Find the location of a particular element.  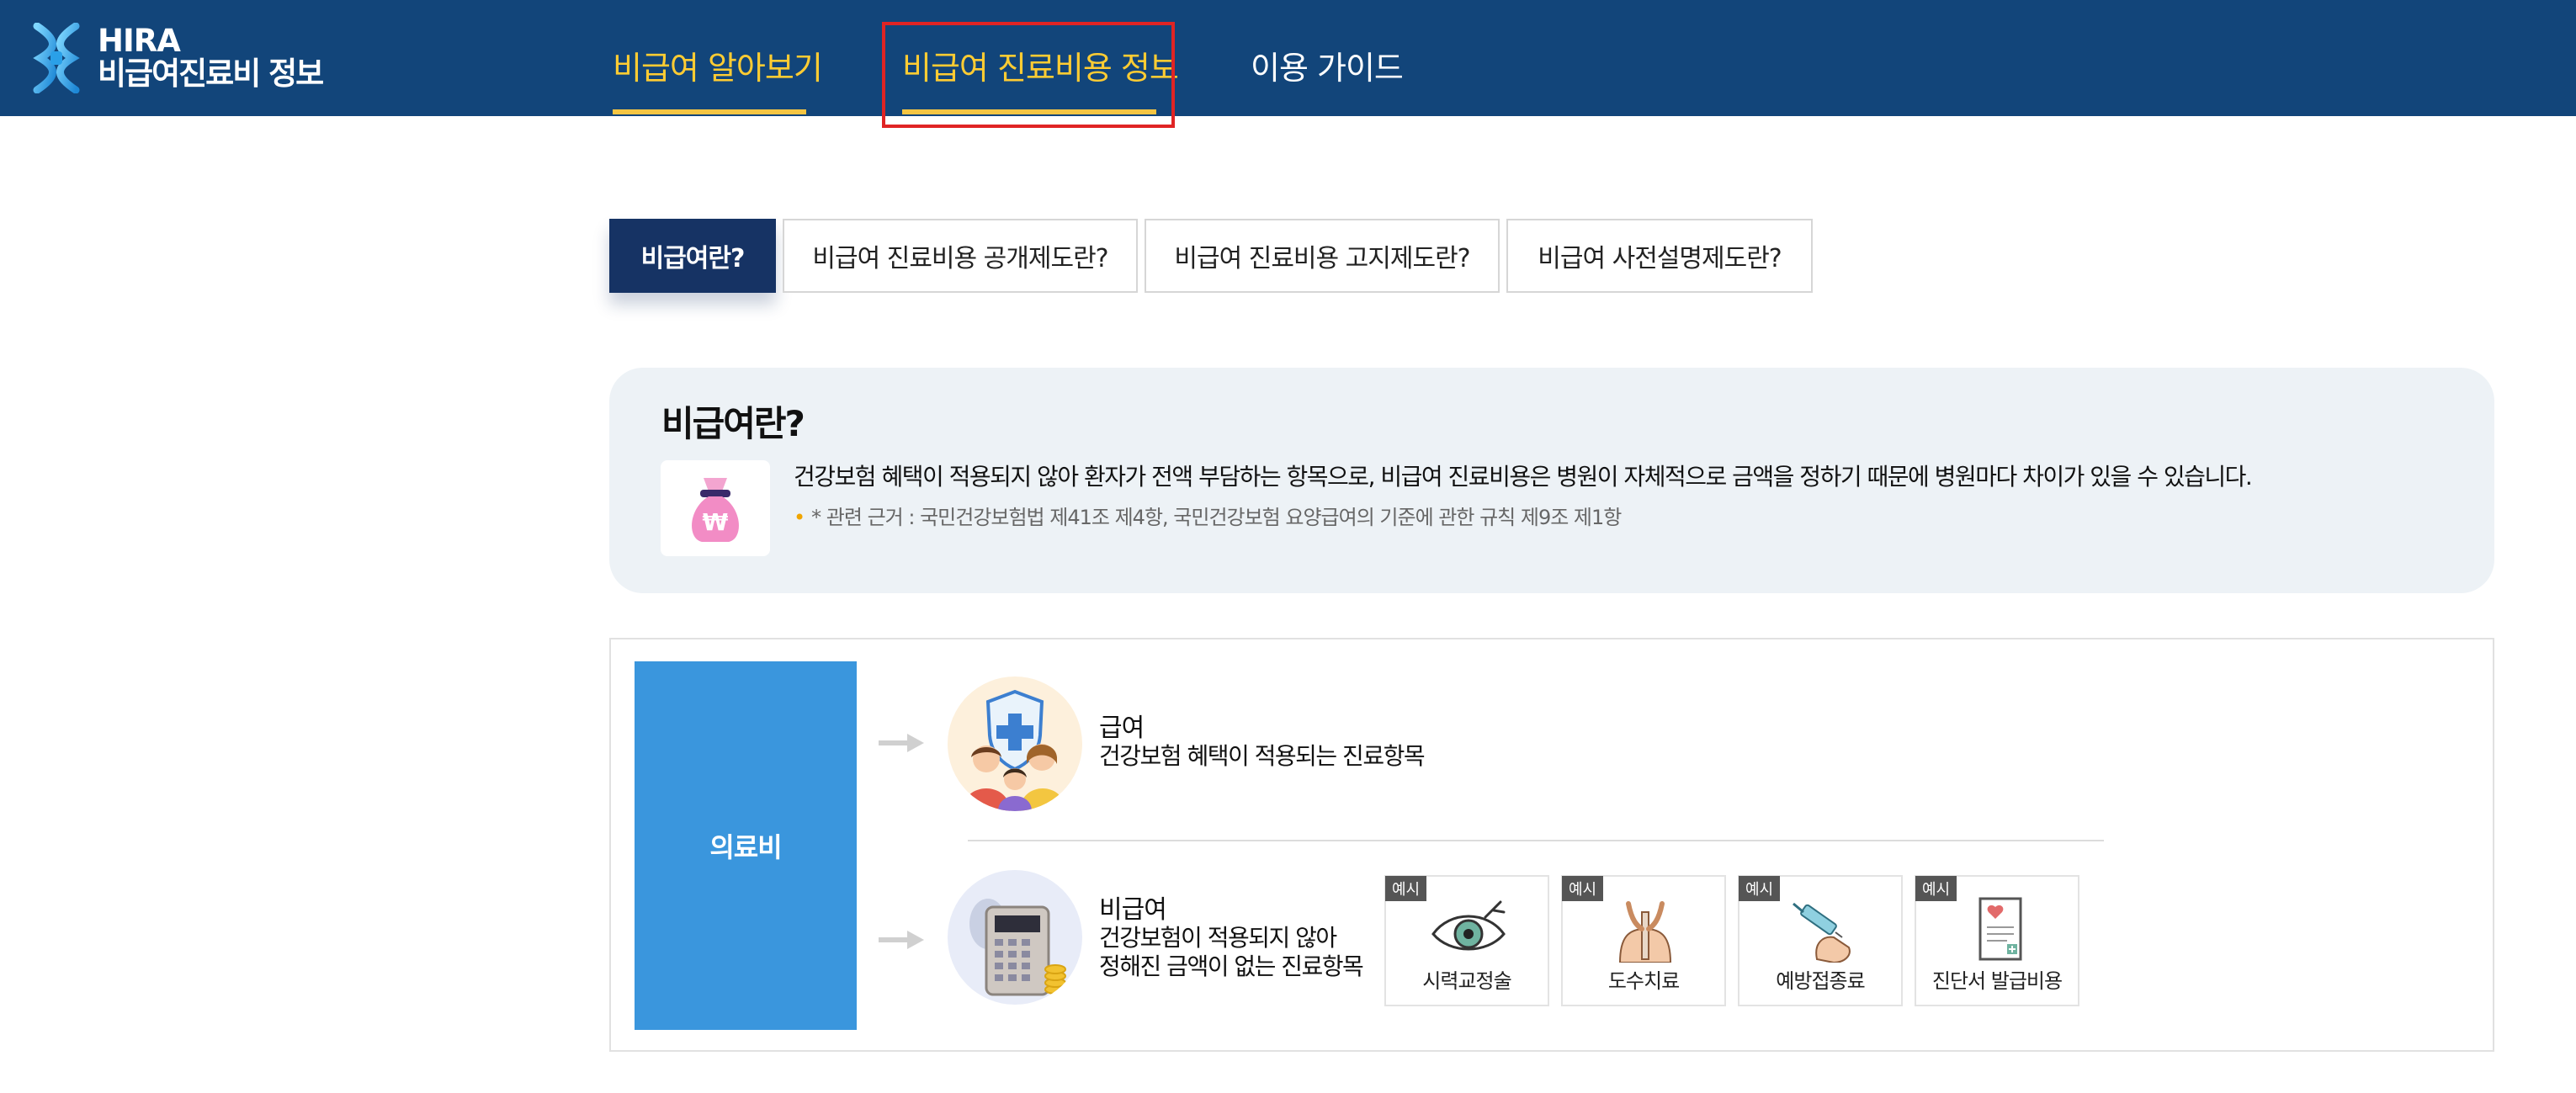

nav-underline-about is located at coordinates (709, 111).